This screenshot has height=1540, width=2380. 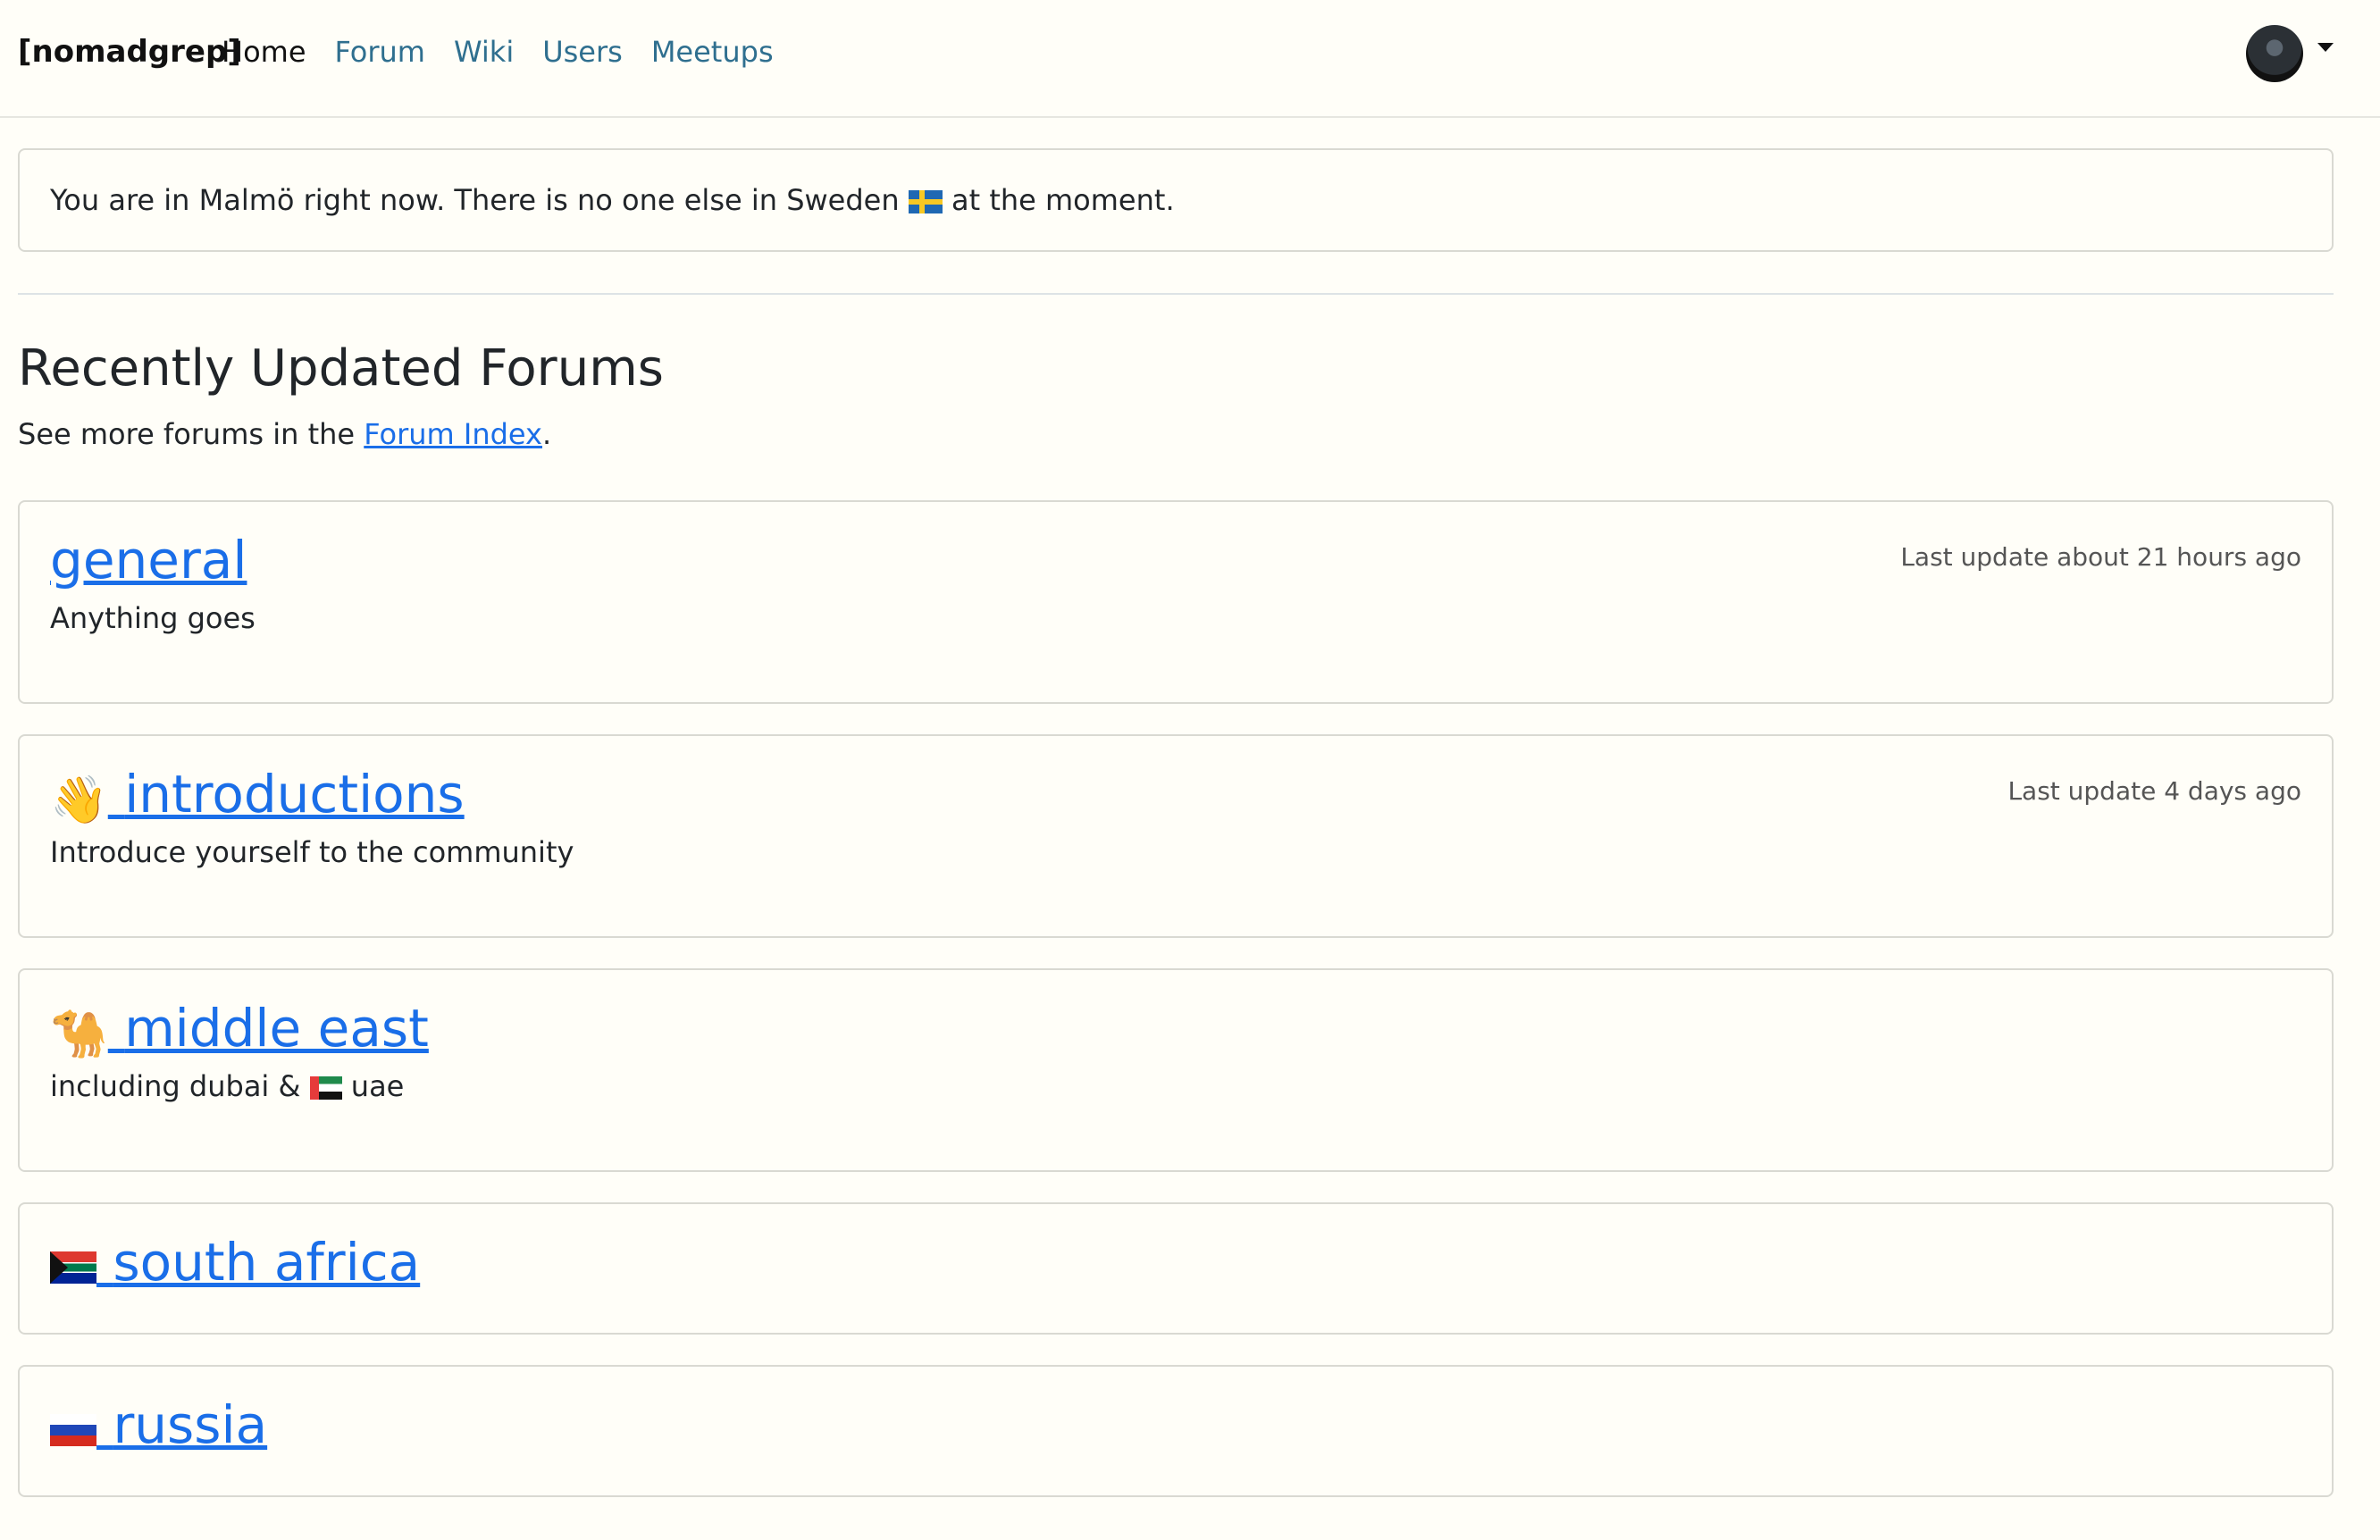 What do you see at coordinates (79, 800) in the screenshot?
I see `waving-hand-icon: 👋` at bounding box center [79, 800].